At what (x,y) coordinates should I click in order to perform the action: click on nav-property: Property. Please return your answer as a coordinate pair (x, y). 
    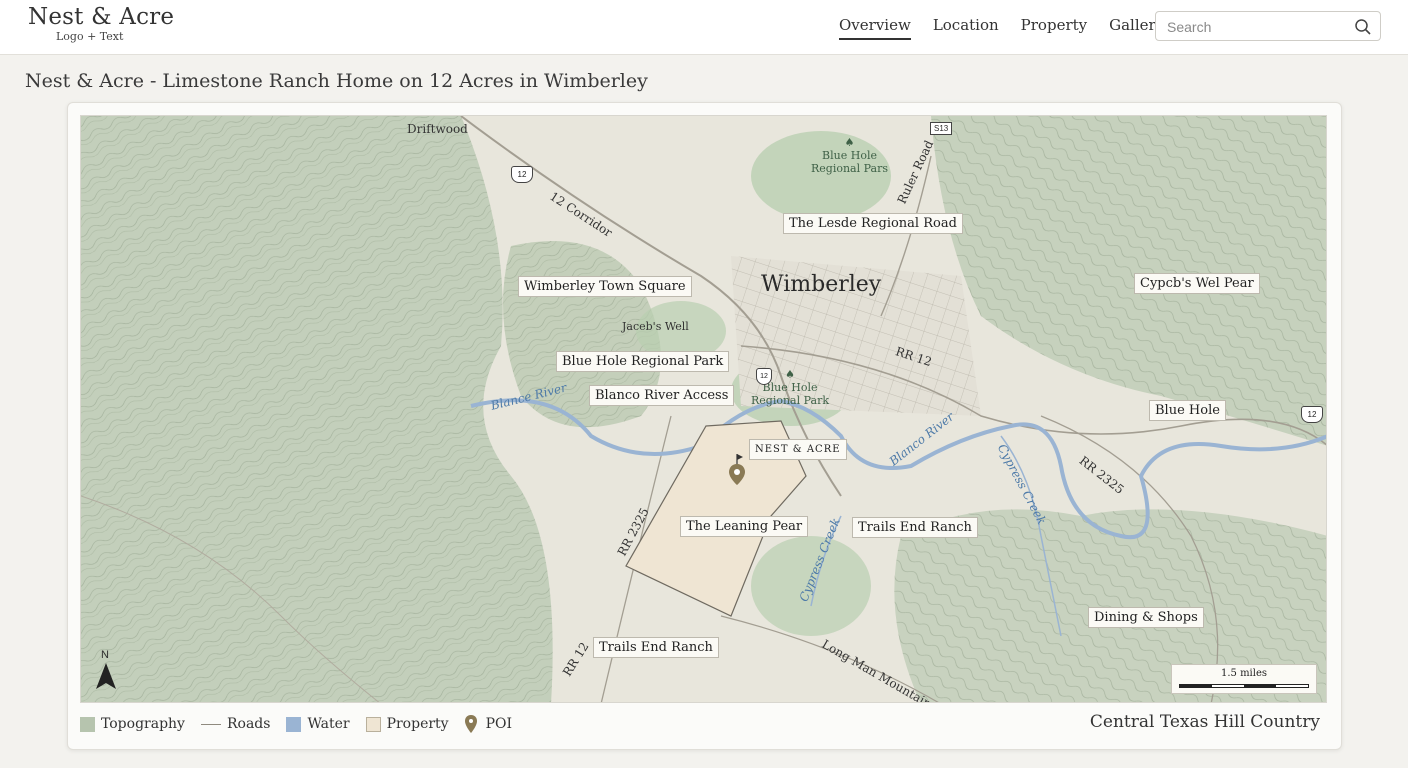
    Looking at the image, I should click on (1054, 28).